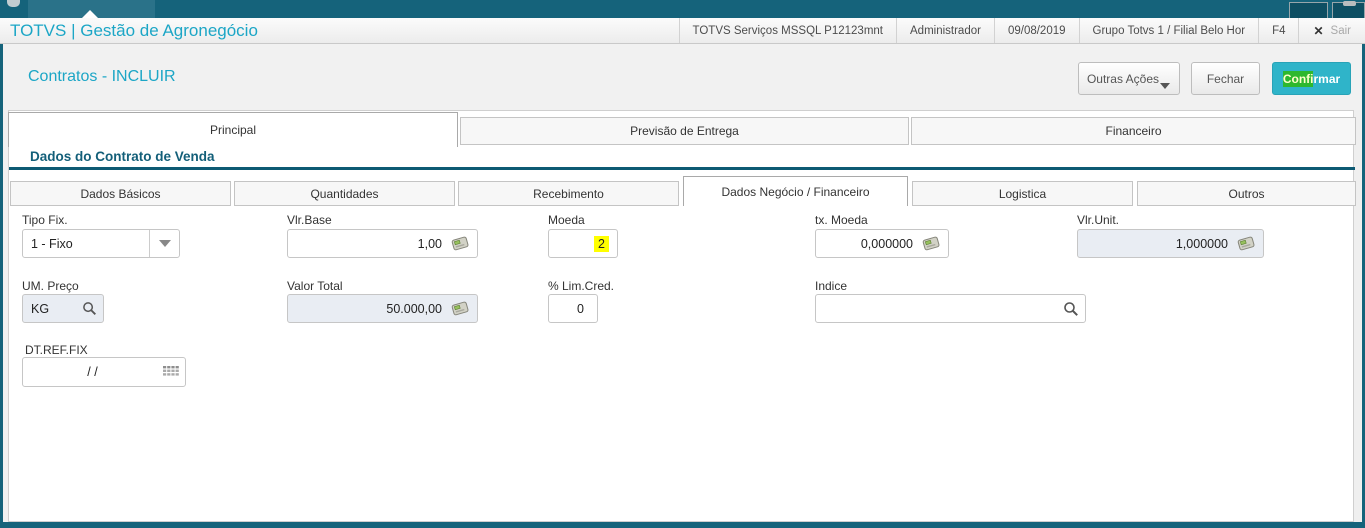  Describe the element at coordinates (580, 308) in the screenshot. I see `lim-cred-value: 0` at that location.